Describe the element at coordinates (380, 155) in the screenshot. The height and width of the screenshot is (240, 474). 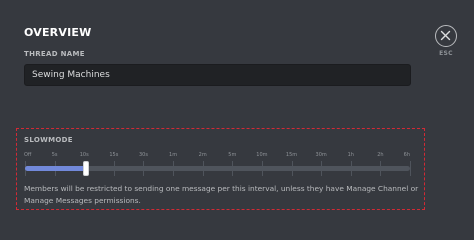
I see `slowmode-tick-label: 2h` at that location.